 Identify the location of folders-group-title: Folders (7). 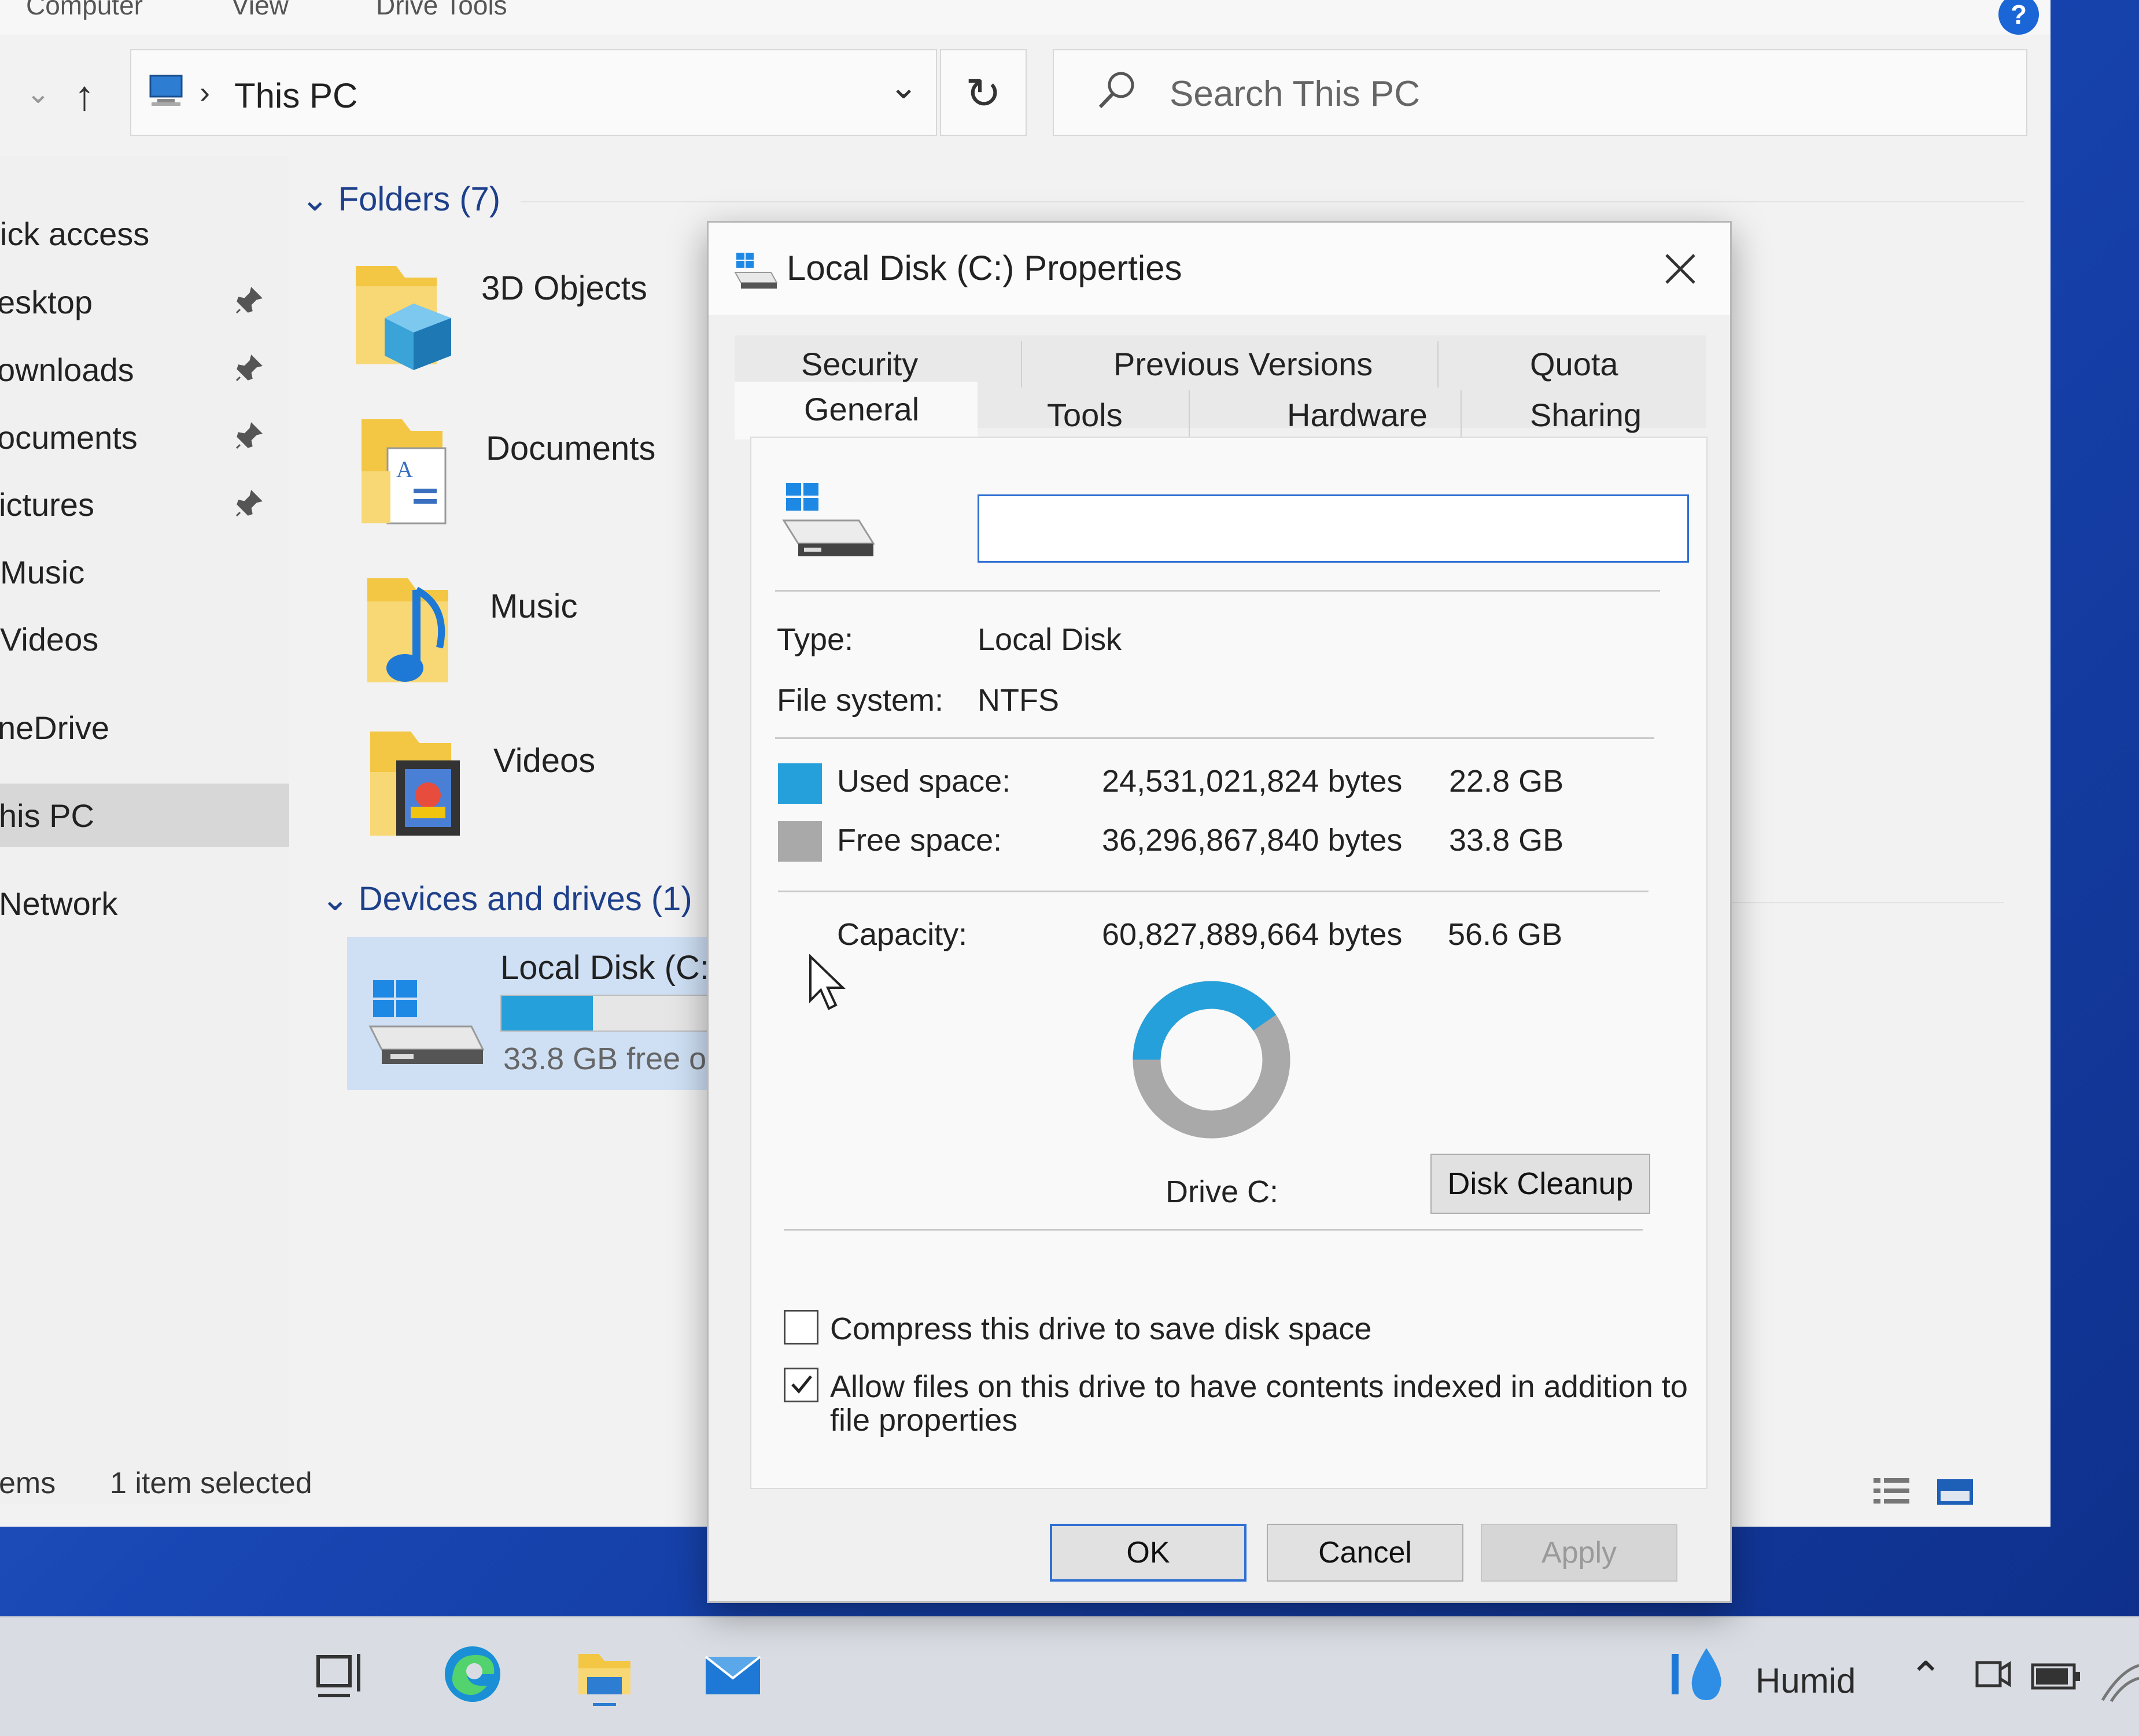
(419, 199).